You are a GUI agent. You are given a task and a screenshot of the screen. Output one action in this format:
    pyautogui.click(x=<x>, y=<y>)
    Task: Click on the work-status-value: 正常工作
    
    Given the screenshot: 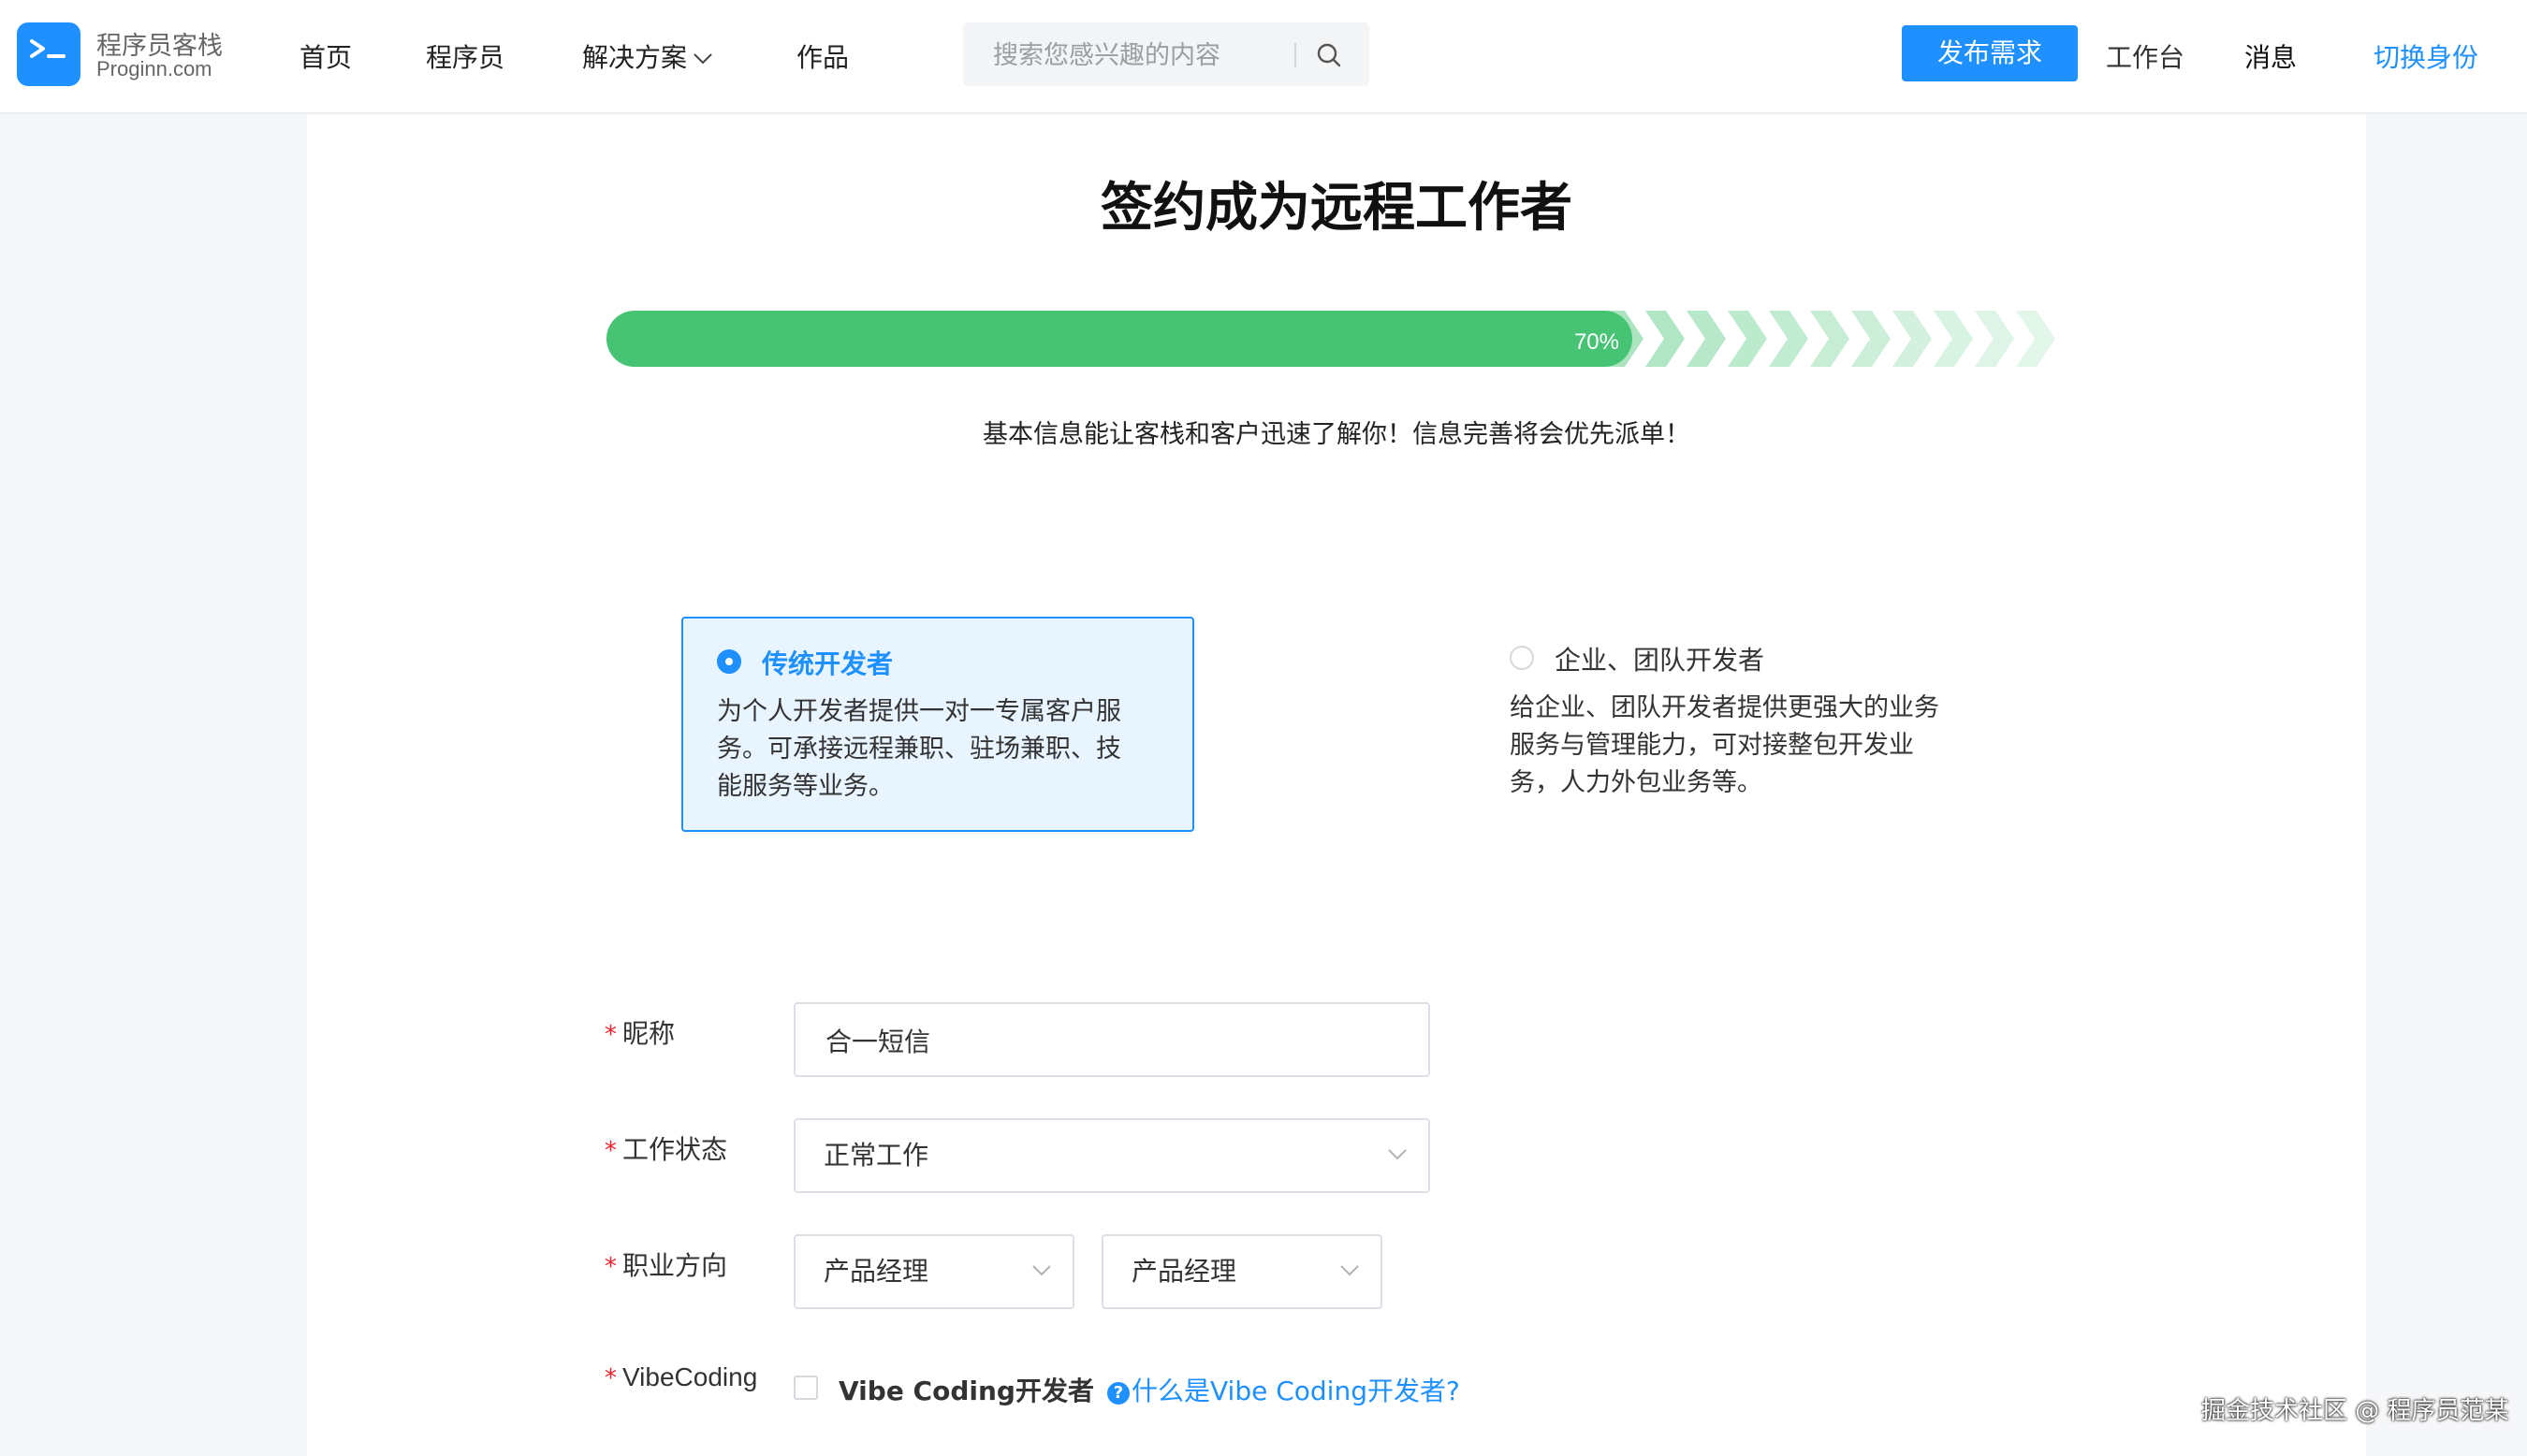 What is the action you would take?
    pyautogui.click(x=876, y=1155)
    